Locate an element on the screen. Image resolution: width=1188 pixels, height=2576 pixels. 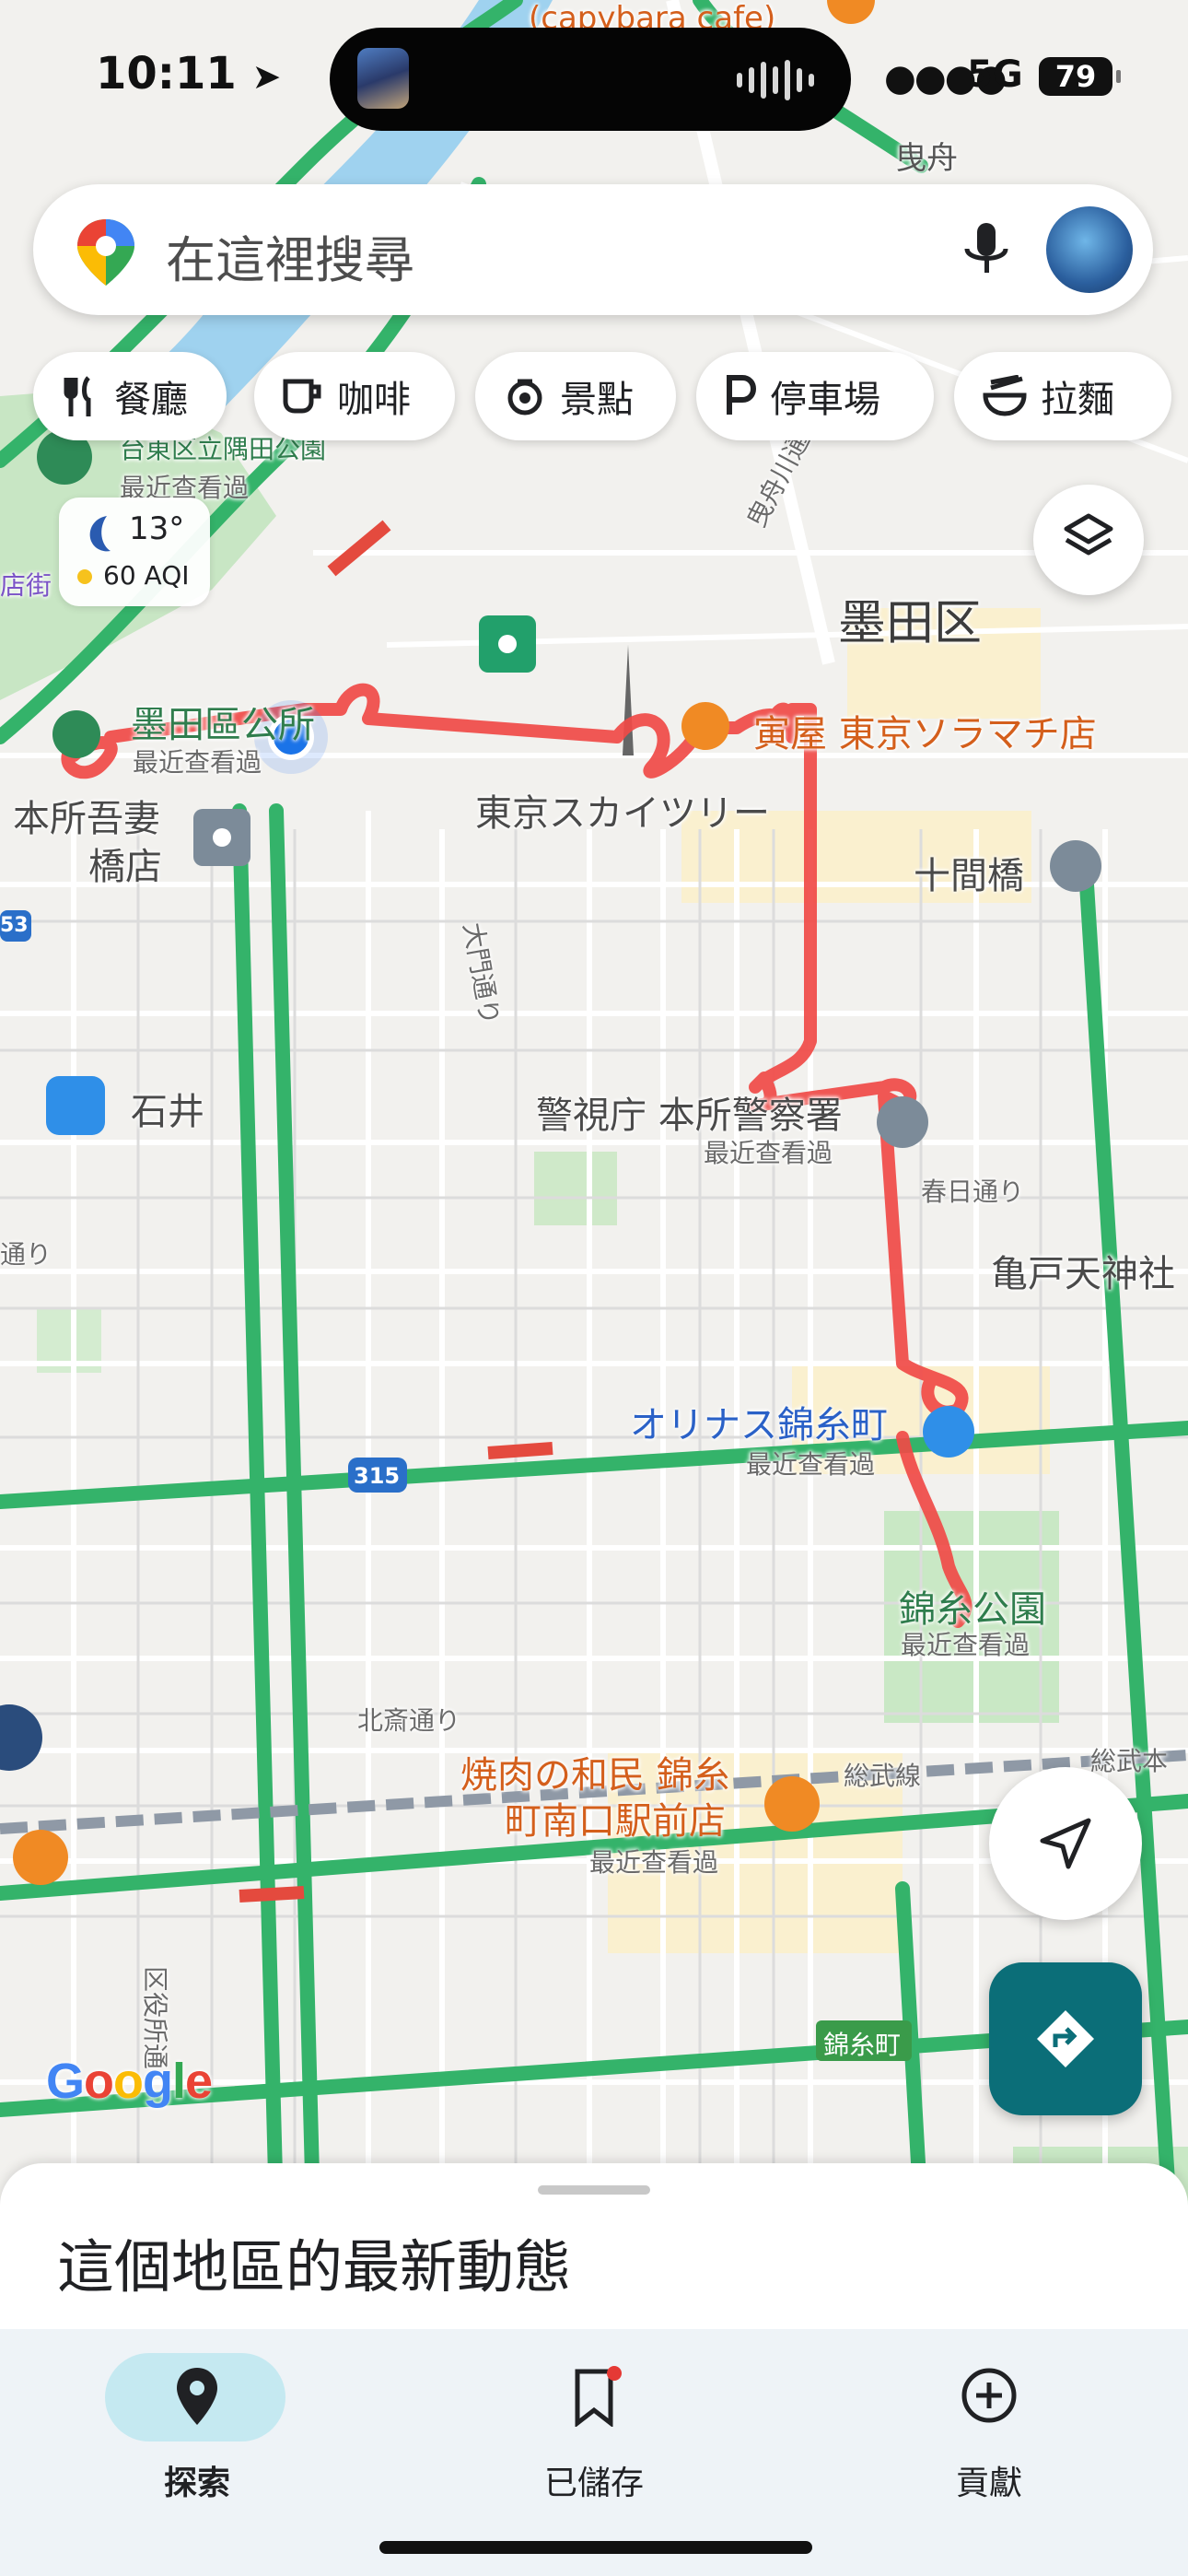
route-shield-315: 315 is located at coordinates (377, 1476).